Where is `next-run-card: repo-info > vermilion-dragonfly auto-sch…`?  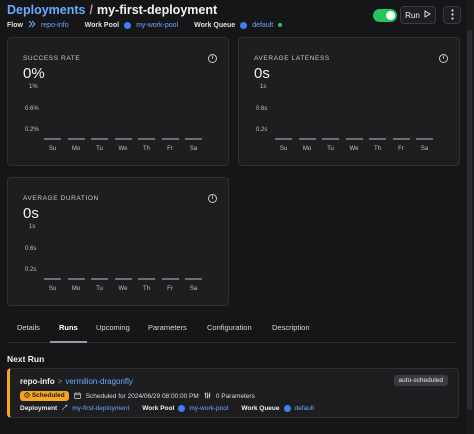 next-run-card: repo-info > vermilion-dragonfly auto-sch… is located at coordinates (233, 393).